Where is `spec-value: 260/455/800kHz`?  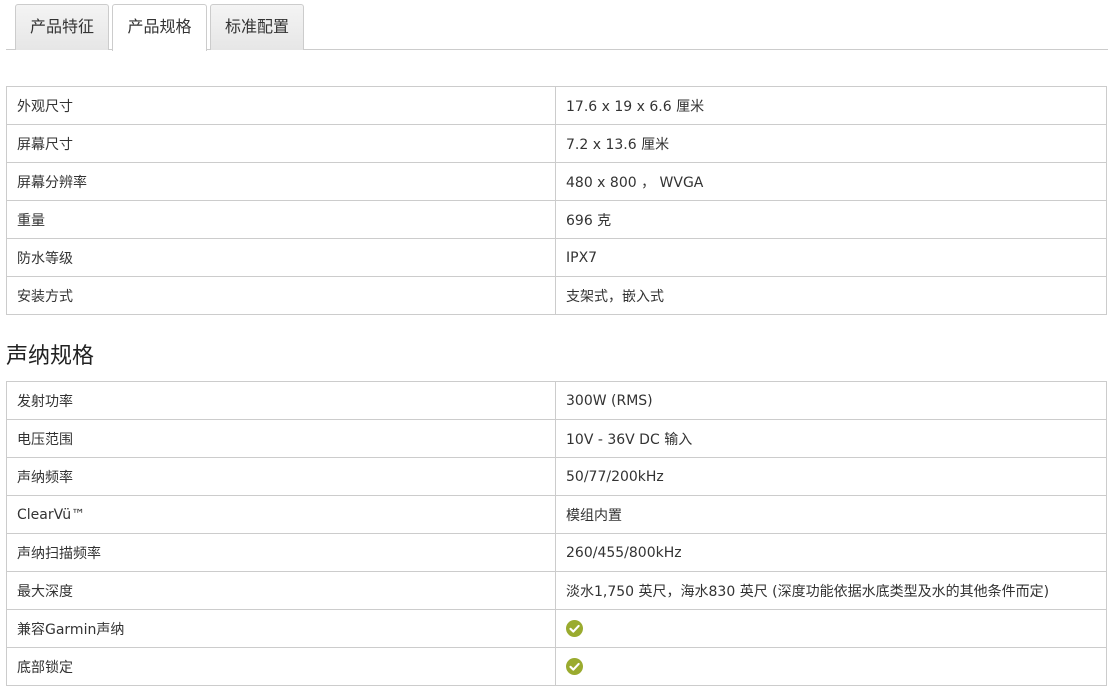 spec-value: 260/455/800kHz is located at coordinates (831, 552).